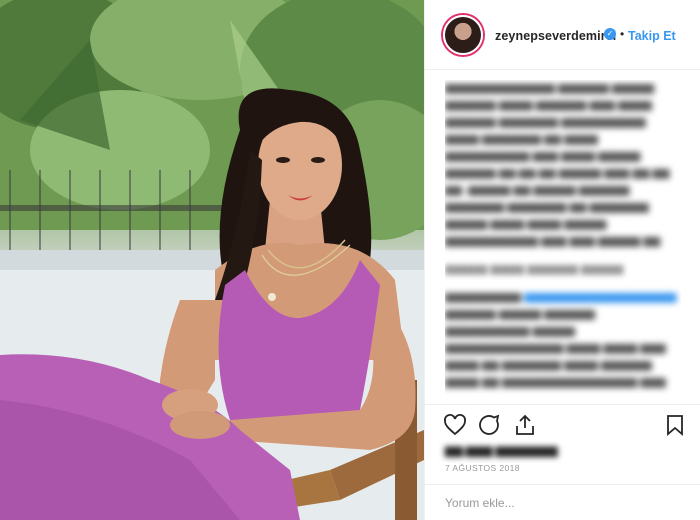  What do you see at coordinates (534, 269) in the screenshot?
I see `view-all-comments-blurred: ▆▆▆▆▆ ▆▆▆▆ ▆▆▆▆▆▆ ▆▆▆▆▆` at bounding box center [534, 269].